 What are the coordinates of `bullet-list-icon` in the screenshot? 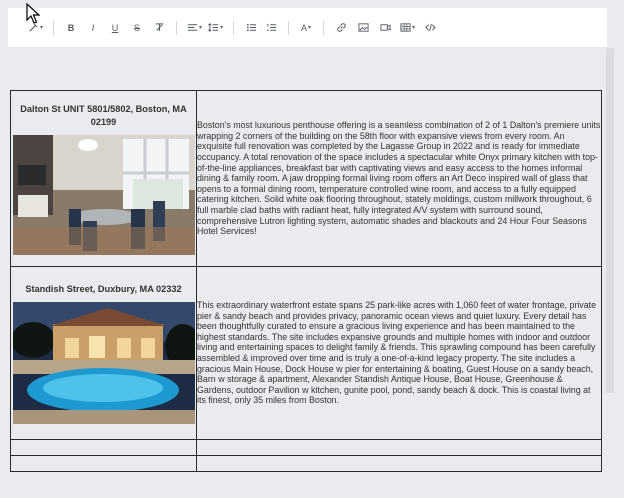 It's located at (251, 28).